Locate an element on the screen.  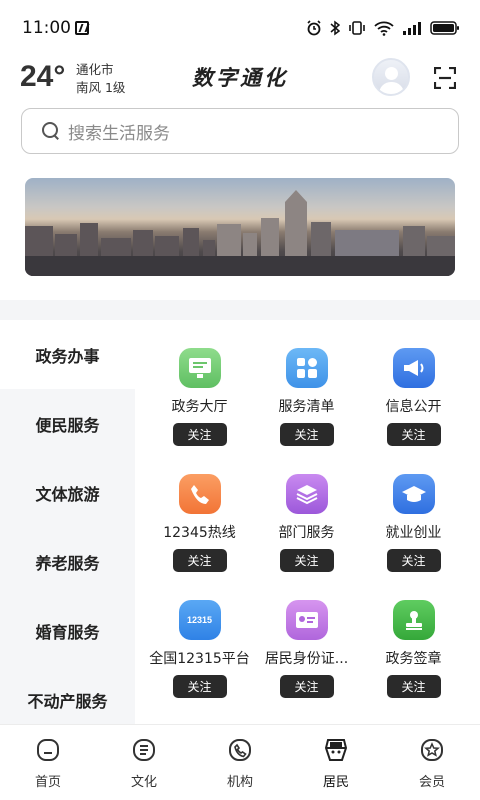
header: 24° 通化市 南风 1级 数字通化 is located at coordinates (240, 79).